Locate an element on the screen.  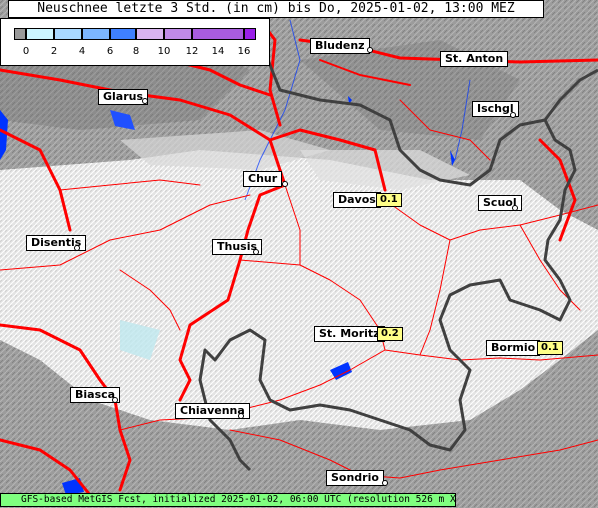
legend-tick: 8 is located at coordinates (136, 51).